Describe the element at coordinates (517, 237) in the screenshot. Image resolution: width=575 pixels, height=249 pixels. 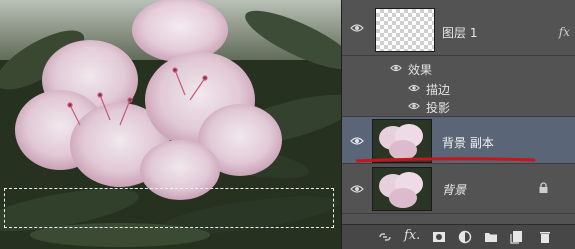
I see `new-layer-icon` at that location.